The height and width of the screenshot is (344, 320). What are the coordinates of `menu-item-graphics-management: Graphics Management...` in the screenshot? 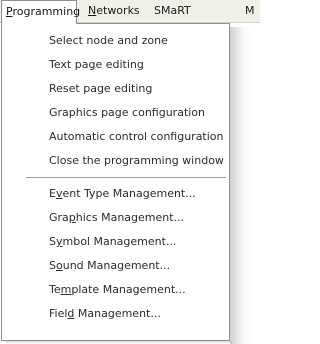 It's located at (115, 218).